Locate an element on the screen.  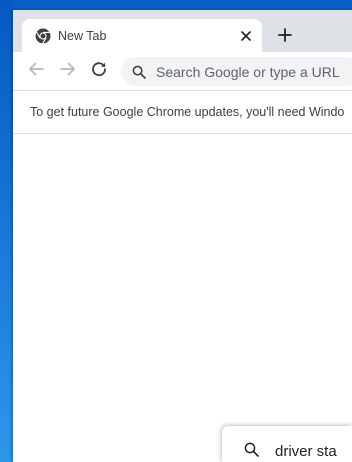
close-icon is located at coordinates (246, 36).